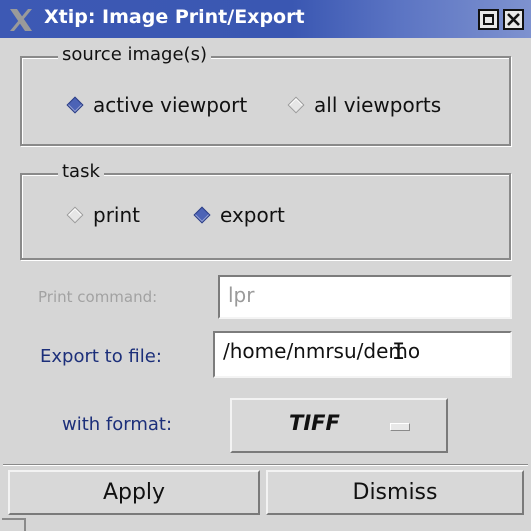 This screenshot has height=531, width=531. I want to click on title-bar: Xtip: Image Print/Export, so click(265, 19).